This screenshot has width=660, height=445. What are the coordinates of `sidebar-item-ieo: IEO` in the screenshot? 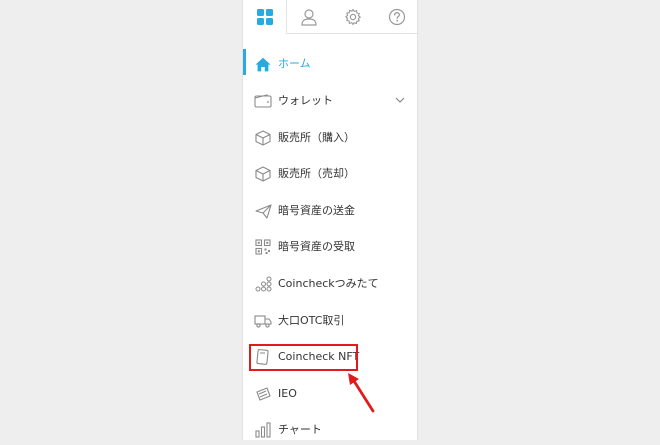 It's located at (331, 394).